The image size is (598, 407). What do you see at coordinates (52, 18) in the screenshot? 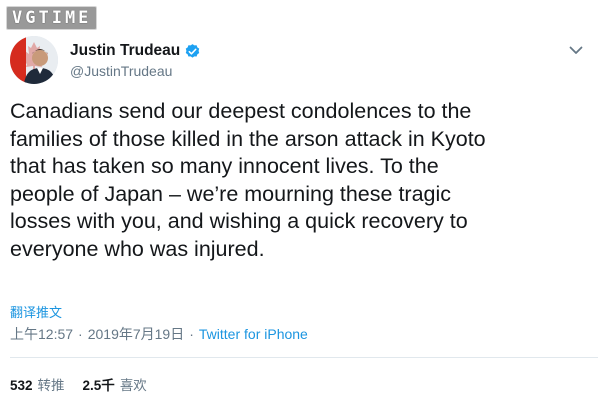
I see `watermark-logo: VGTIME` at bounding box center [52, 18].